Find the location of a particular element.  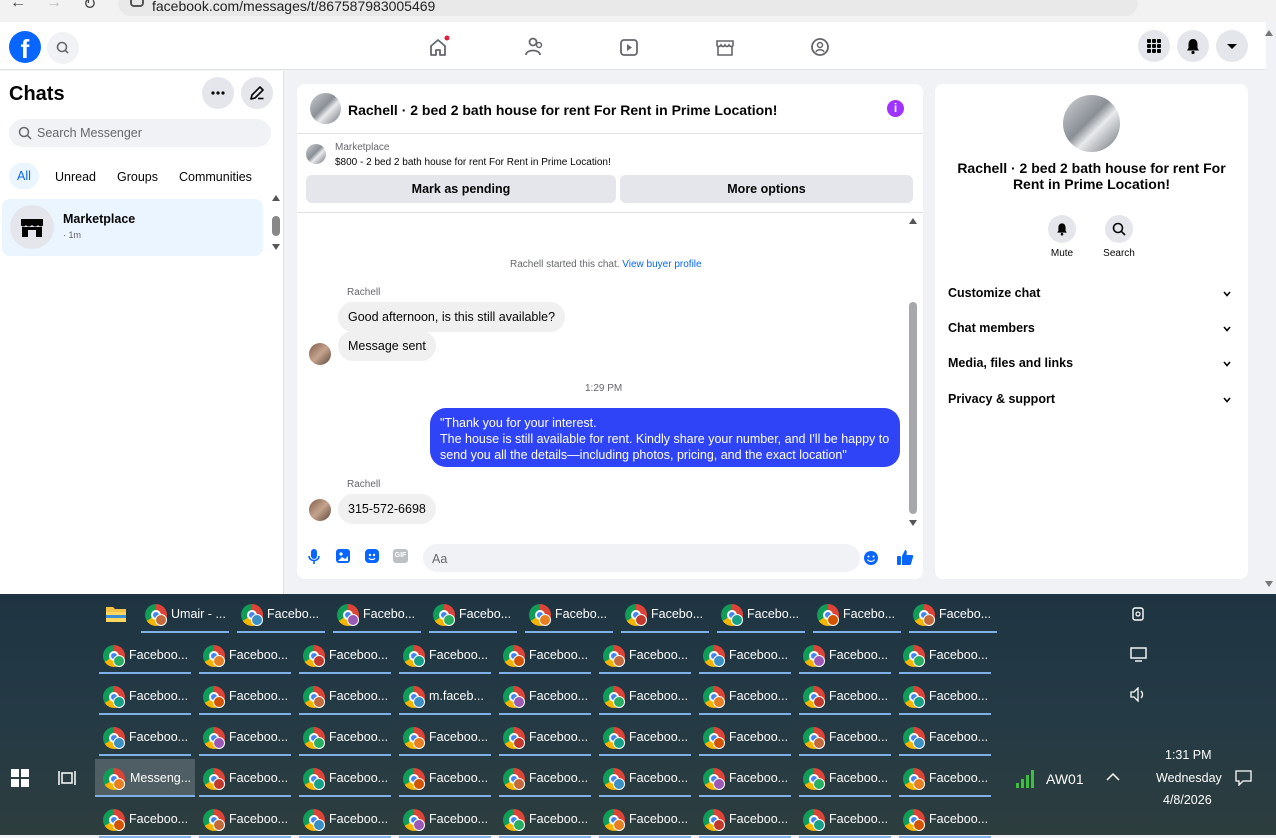

gif-icon: GIF is located at coordinates (400, 556).